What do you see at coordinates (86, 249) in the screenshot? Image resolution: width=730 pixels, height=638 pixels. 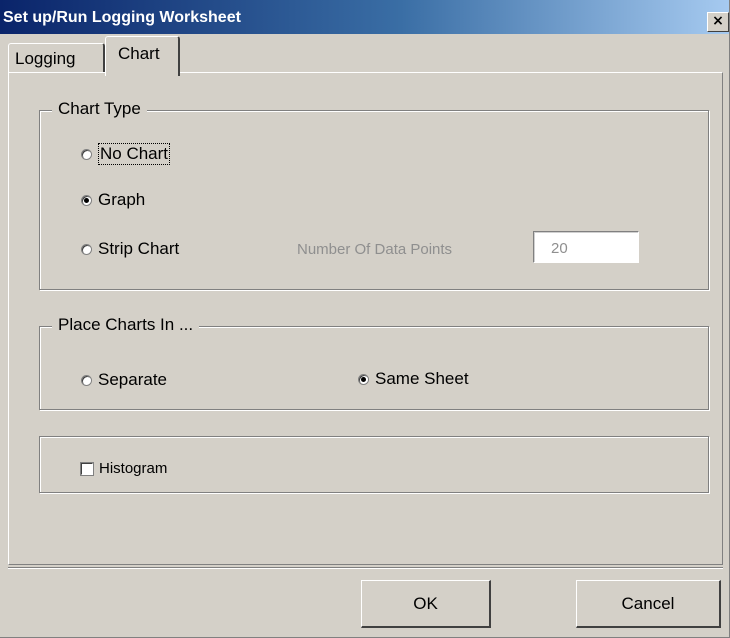 I see `strip-chart-radio-indicator` at bounding box center [86, 249].